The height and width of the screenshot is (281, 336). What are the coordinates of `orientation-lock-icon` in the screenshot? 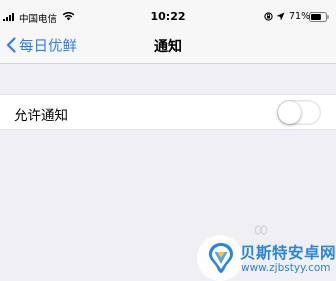 It's located at (268, 16).